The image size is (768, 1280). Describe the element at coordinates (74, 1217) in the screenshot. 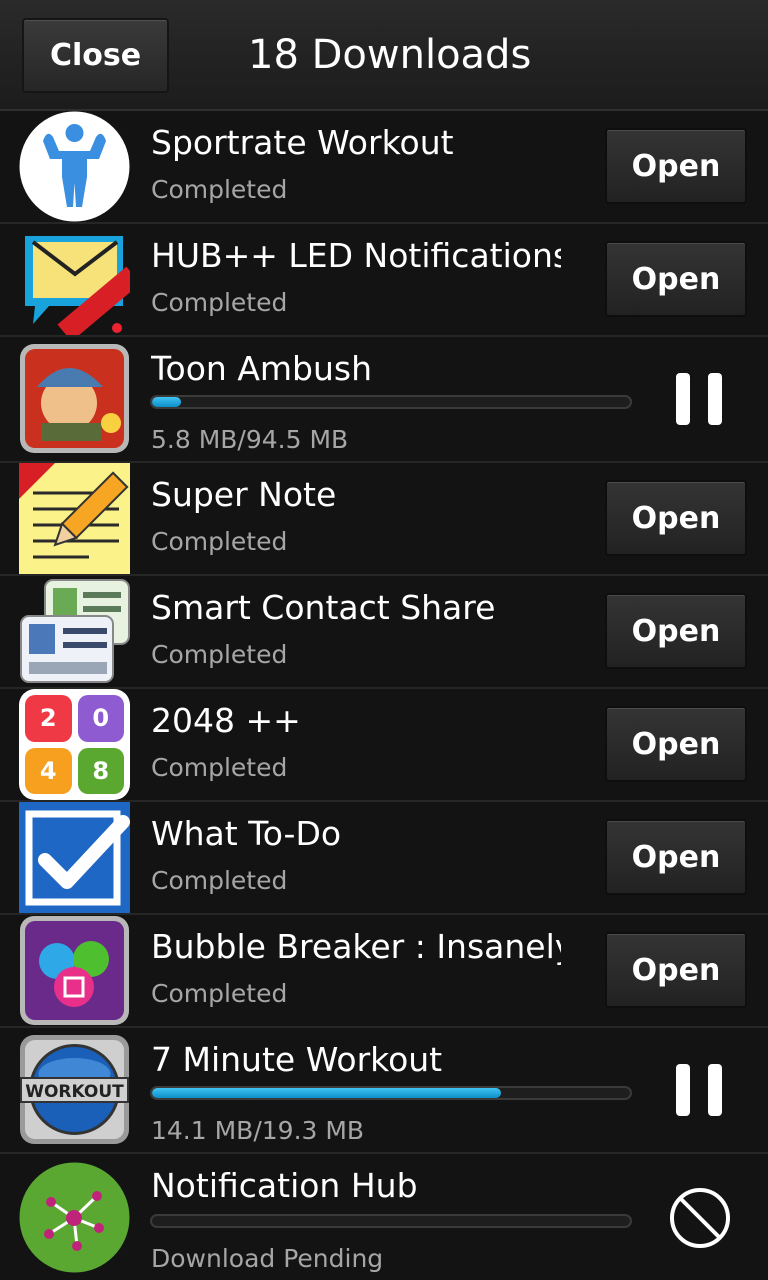

I see `notification-hub-icon` at that location.